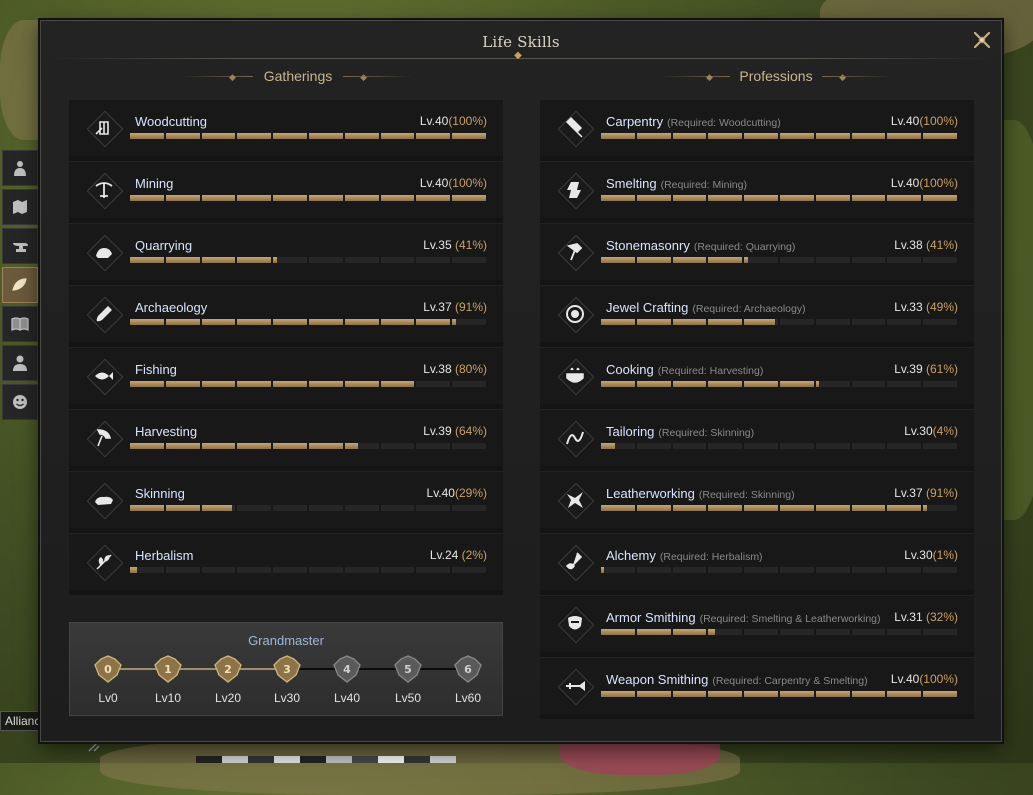 The image size is (1033, 795). Describe the element at coordinates (105, 253) in the screenshot. I see `quarrying-icon` at that location.